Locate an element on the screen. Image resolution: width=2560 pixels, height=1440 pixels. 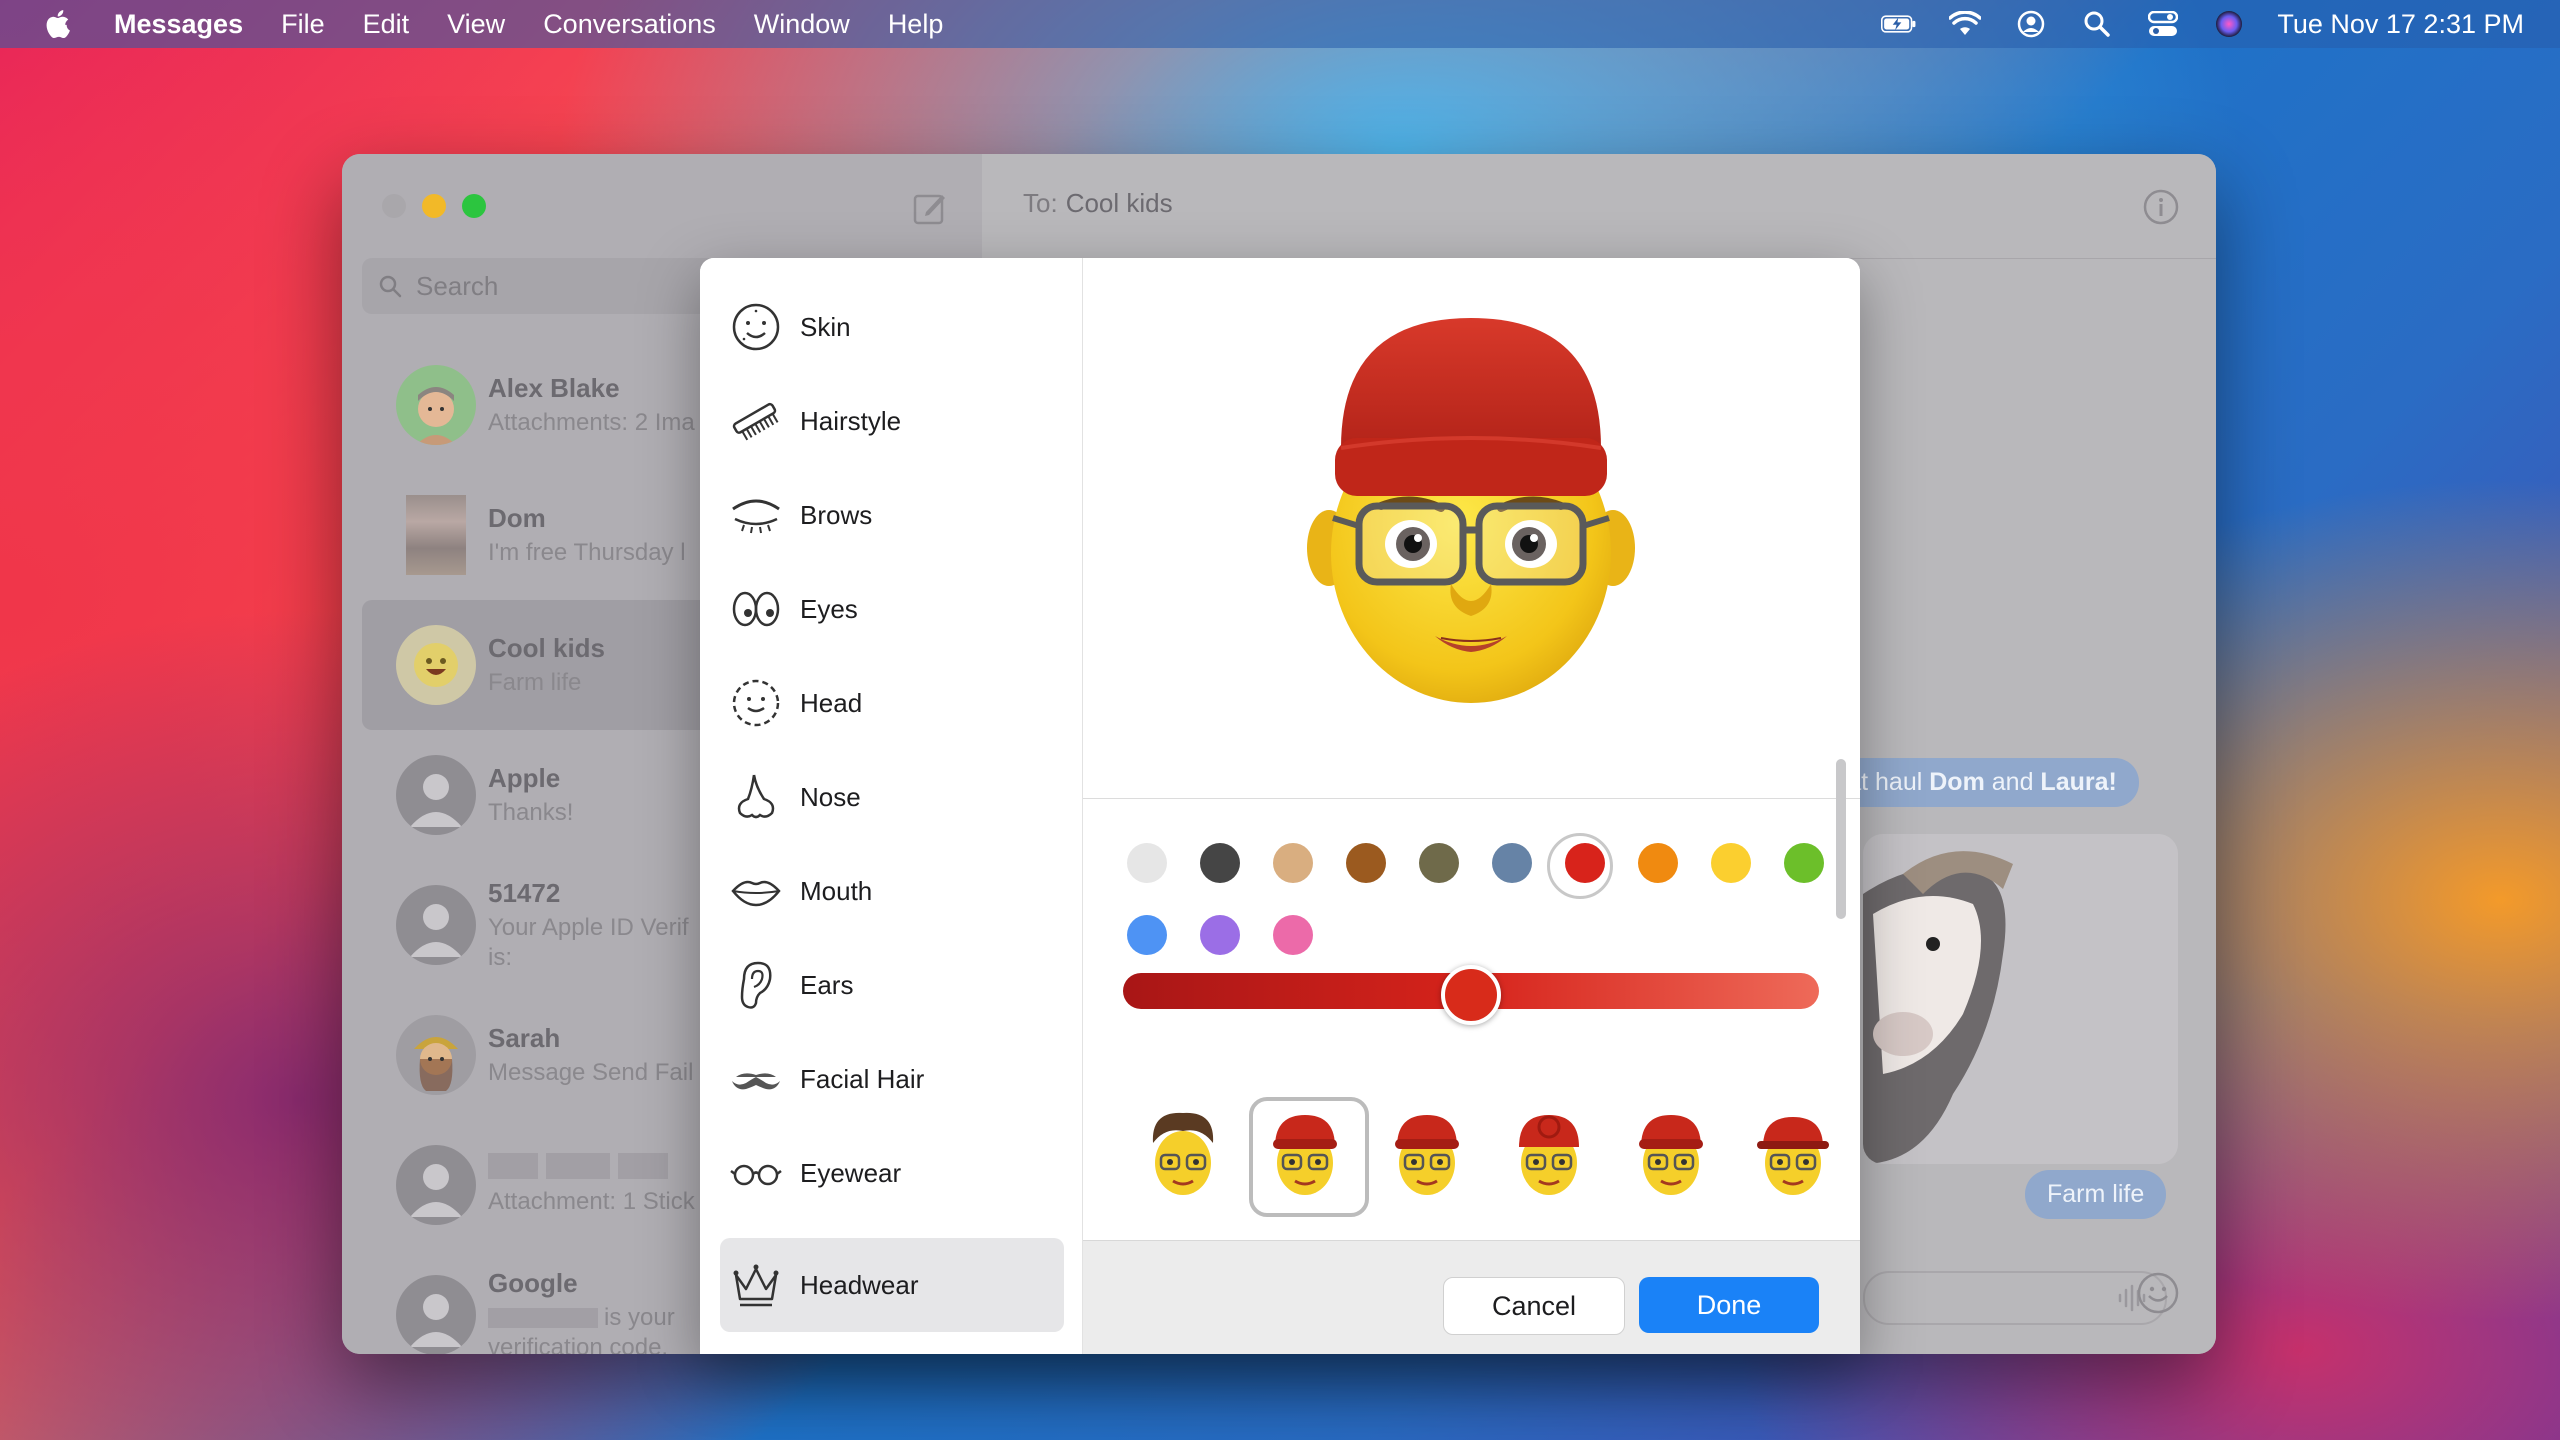
category-eyewear: Eyewear is located at coordinates (892, 1173).